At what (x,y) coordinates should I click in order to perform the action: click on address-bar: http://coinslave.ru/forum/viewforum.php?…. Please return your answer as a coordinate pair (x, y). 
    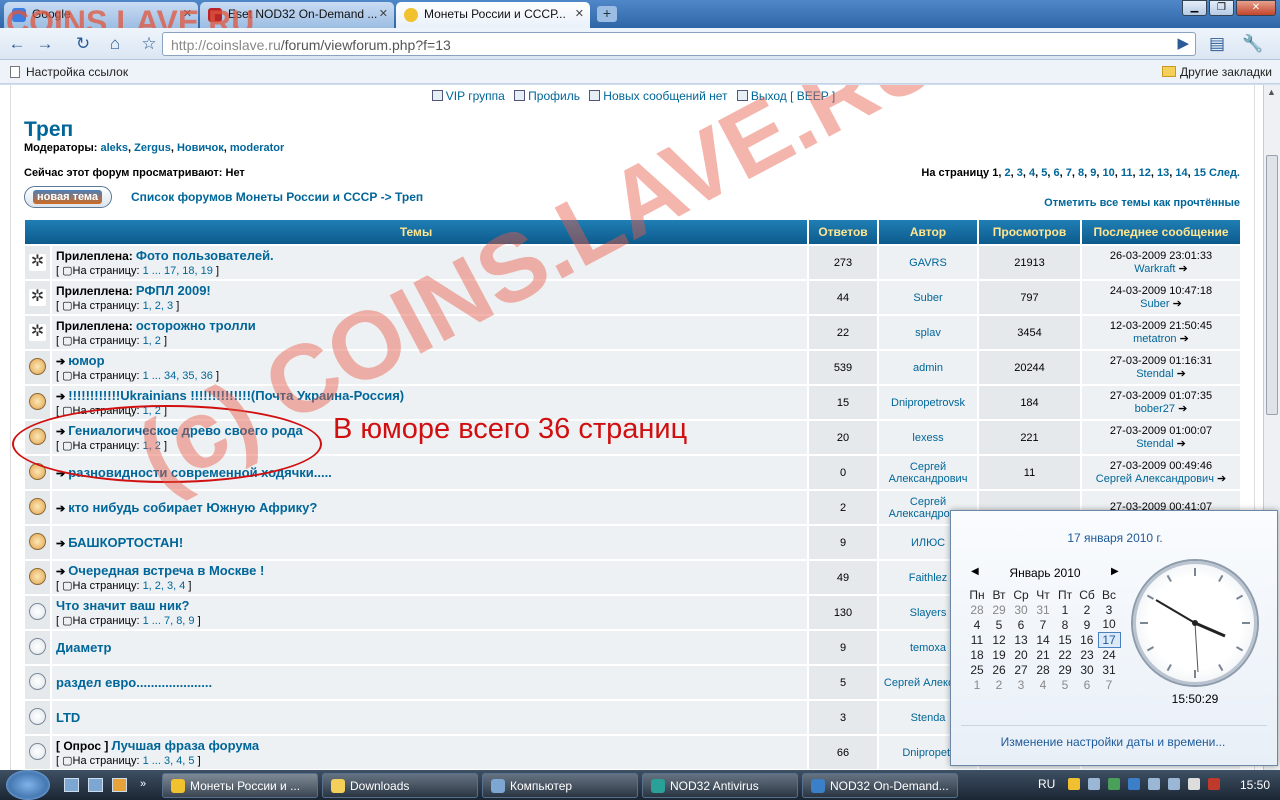
    Looking at the image, I should click on (679, 44).